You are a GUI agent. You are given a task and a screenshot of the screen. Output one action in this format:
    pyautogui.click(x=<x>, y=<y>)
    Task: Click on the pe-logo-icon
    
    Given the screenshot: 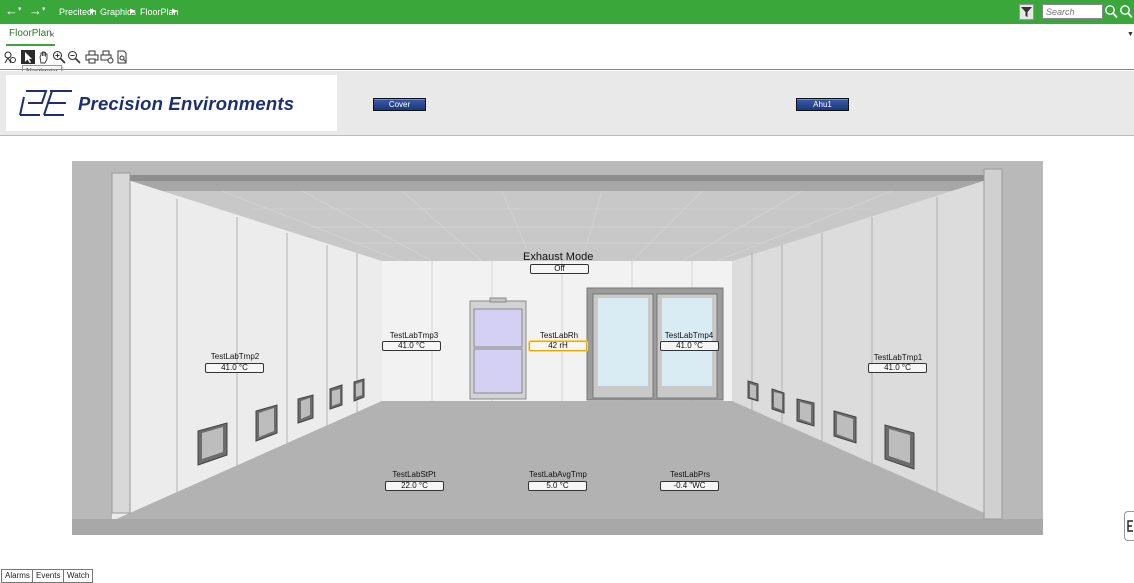 What is the action you would take?
    pyautogui.click(x=45, y=103)
    